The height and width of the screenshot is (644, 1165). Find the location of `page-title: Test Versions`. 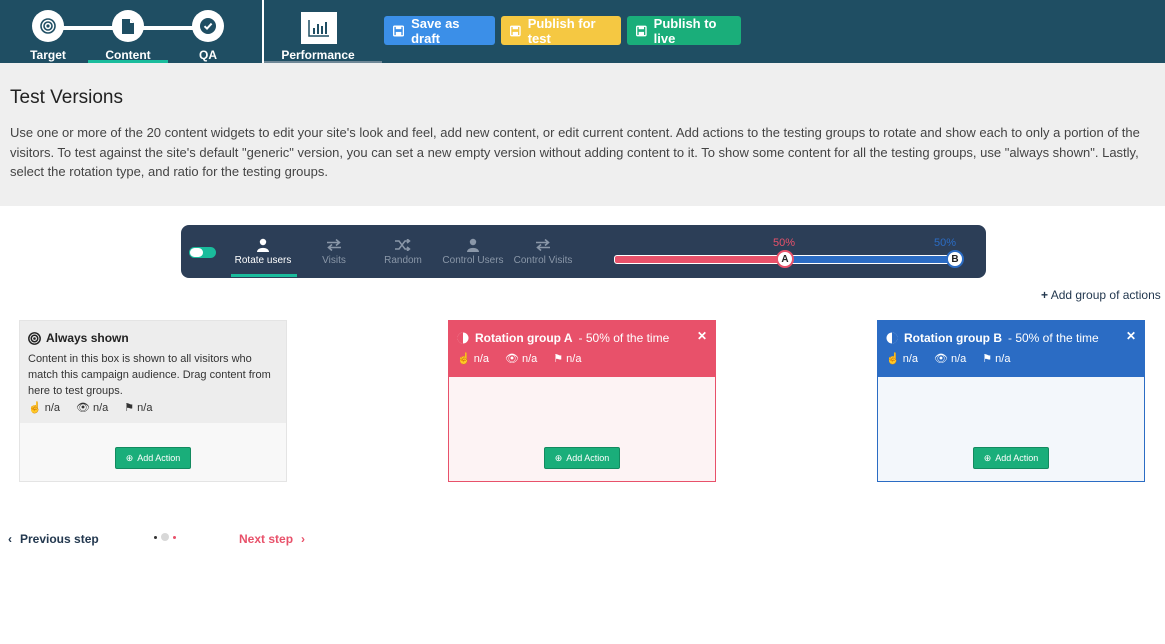

page-title: Test Versions is located at coordinates (66, 97).